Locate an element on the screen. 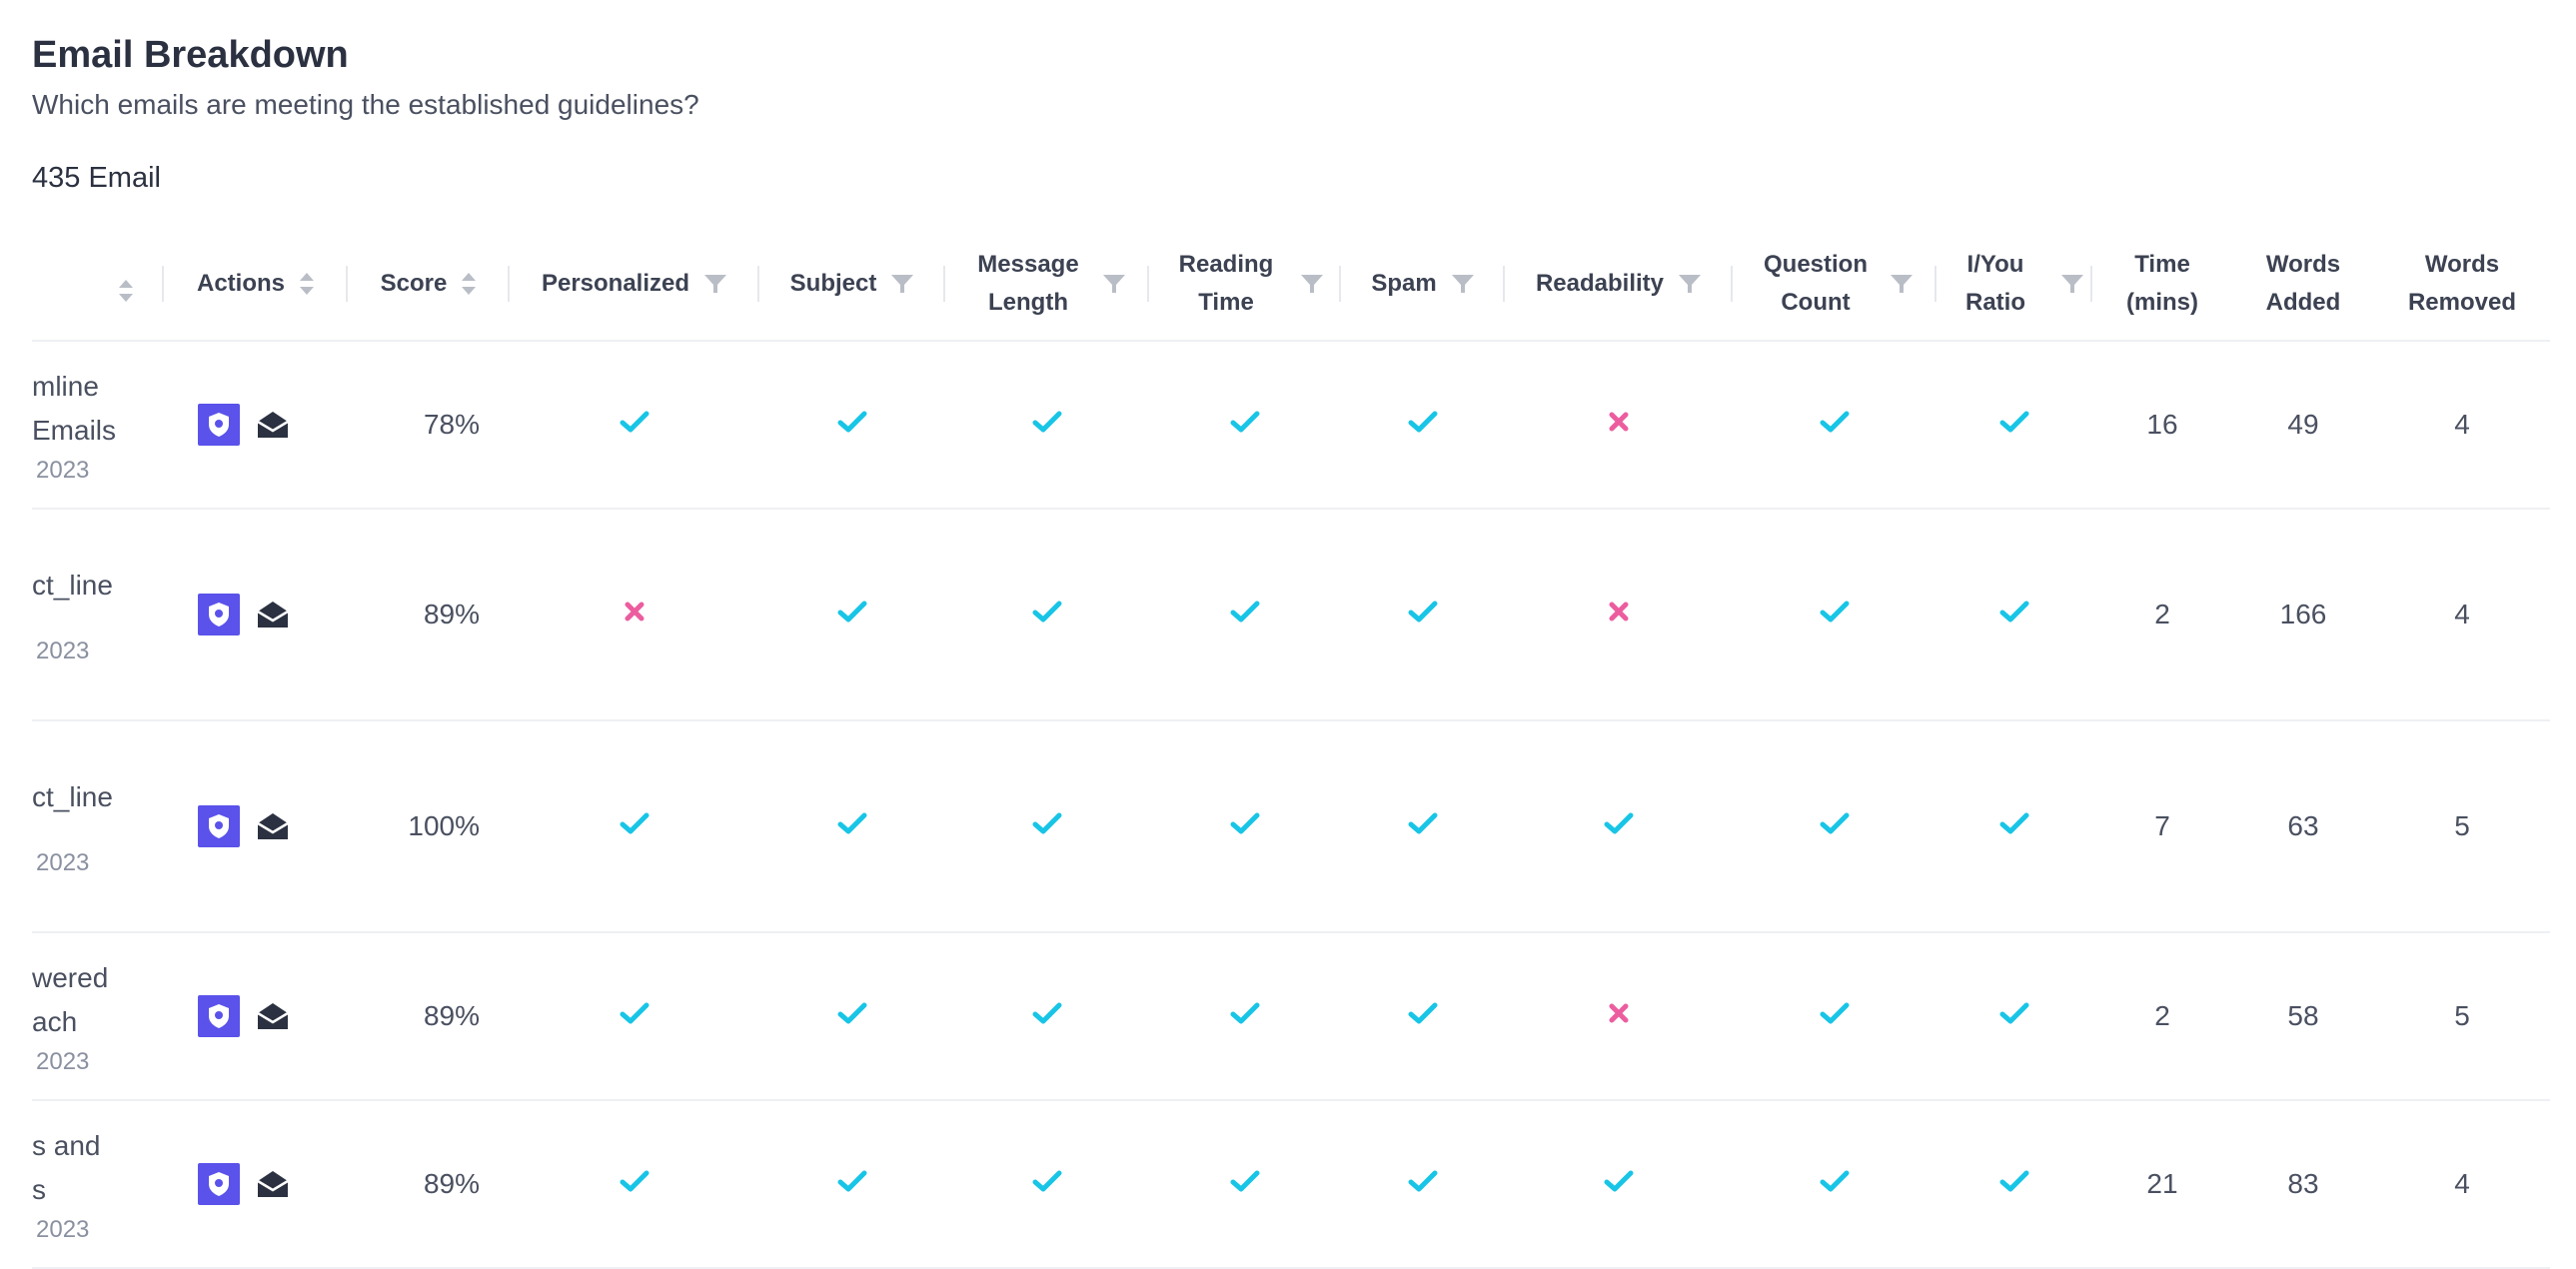 This screenshot has width=2576, height=1269. table-row: wered ach 2023 89% 2 58 5 is located at coordinates (1291, 1016).